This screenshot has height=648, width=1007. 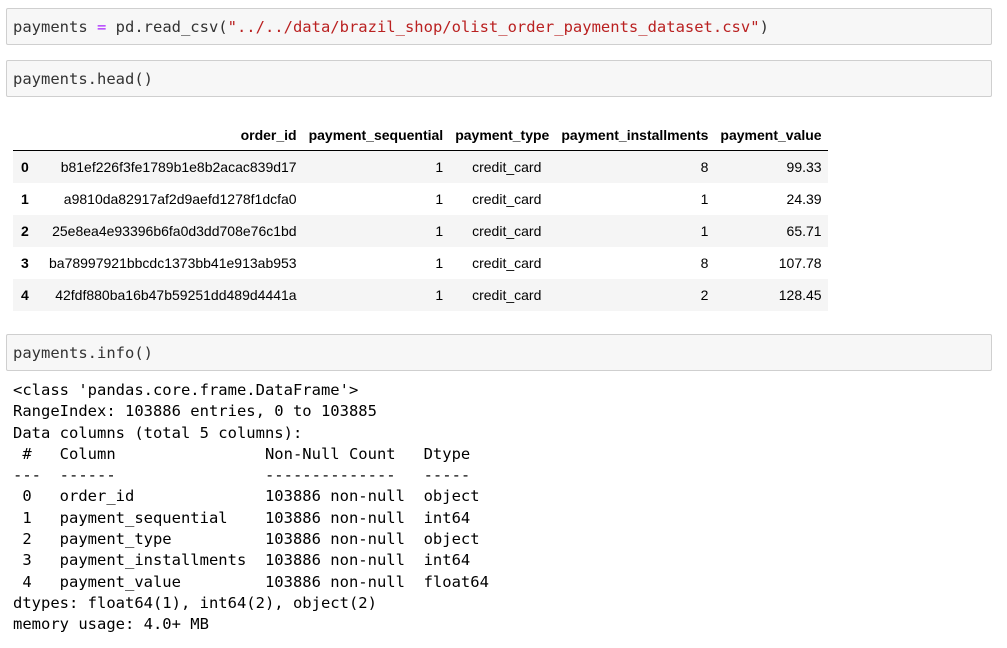 I want to click on output-line: memory usage: 4.0+ MB, so click(x=111, y=624).